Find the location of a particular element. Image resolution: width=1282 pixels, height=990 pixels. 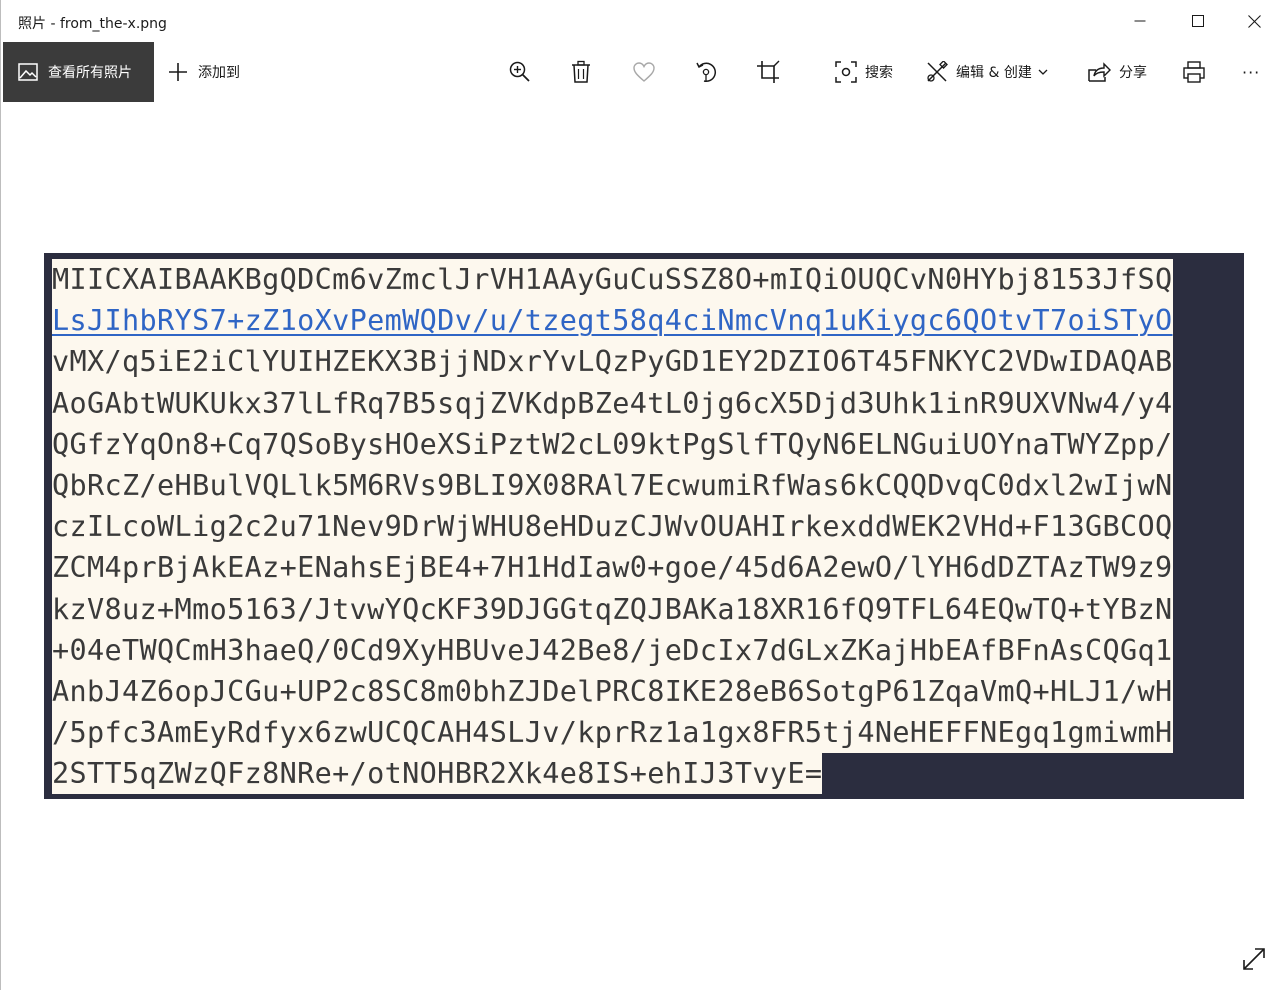

fullscreen-button is located at coordinates (1254, 959).